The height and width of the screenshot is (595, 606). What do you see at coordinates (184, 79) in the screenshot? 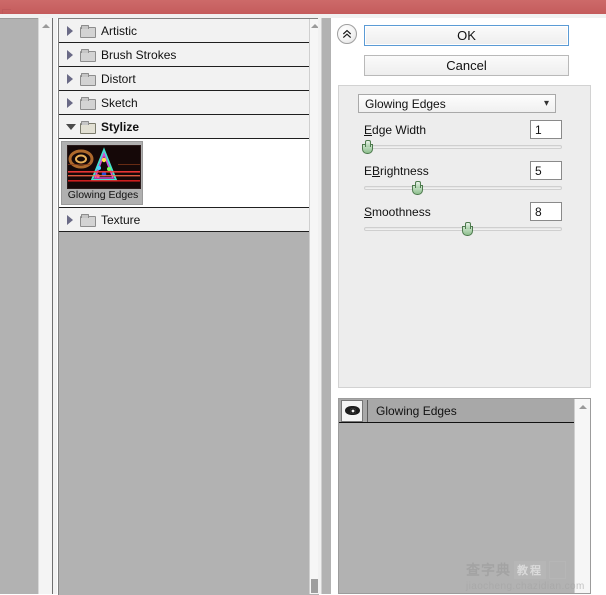
I see `tree-row-distort: Distort` at bounding box center [184, 79].